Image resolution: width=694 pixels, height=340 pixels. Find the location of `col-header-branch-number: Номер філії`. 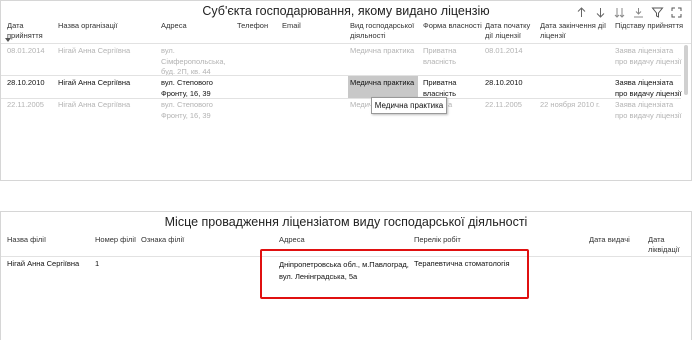

col-header-branch-number: Номер філії is located at coordinates (117, 240).